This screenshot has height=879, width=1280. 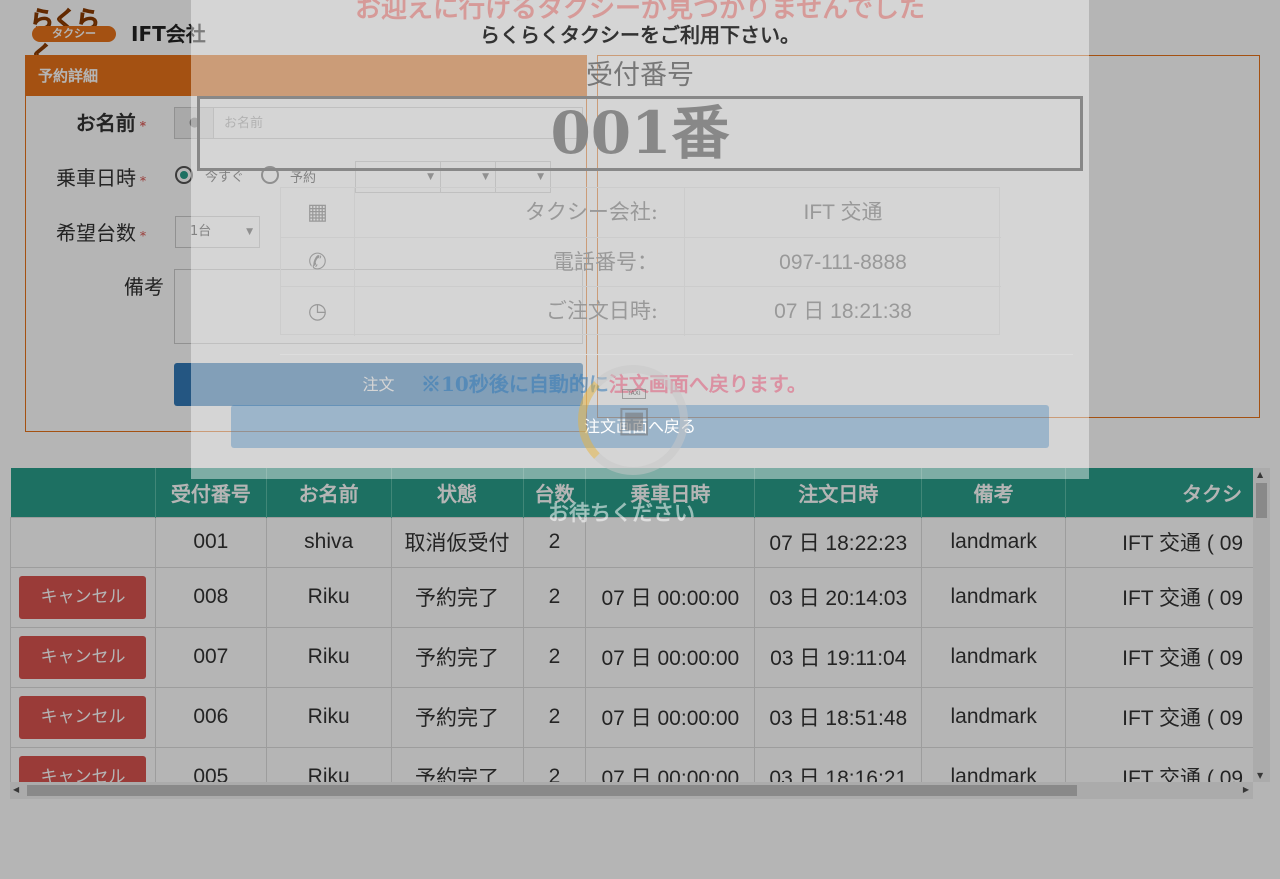 I want to click on info-row-company: ▦ タクシー会社: IFT 交通, so click(x=641, y=212).